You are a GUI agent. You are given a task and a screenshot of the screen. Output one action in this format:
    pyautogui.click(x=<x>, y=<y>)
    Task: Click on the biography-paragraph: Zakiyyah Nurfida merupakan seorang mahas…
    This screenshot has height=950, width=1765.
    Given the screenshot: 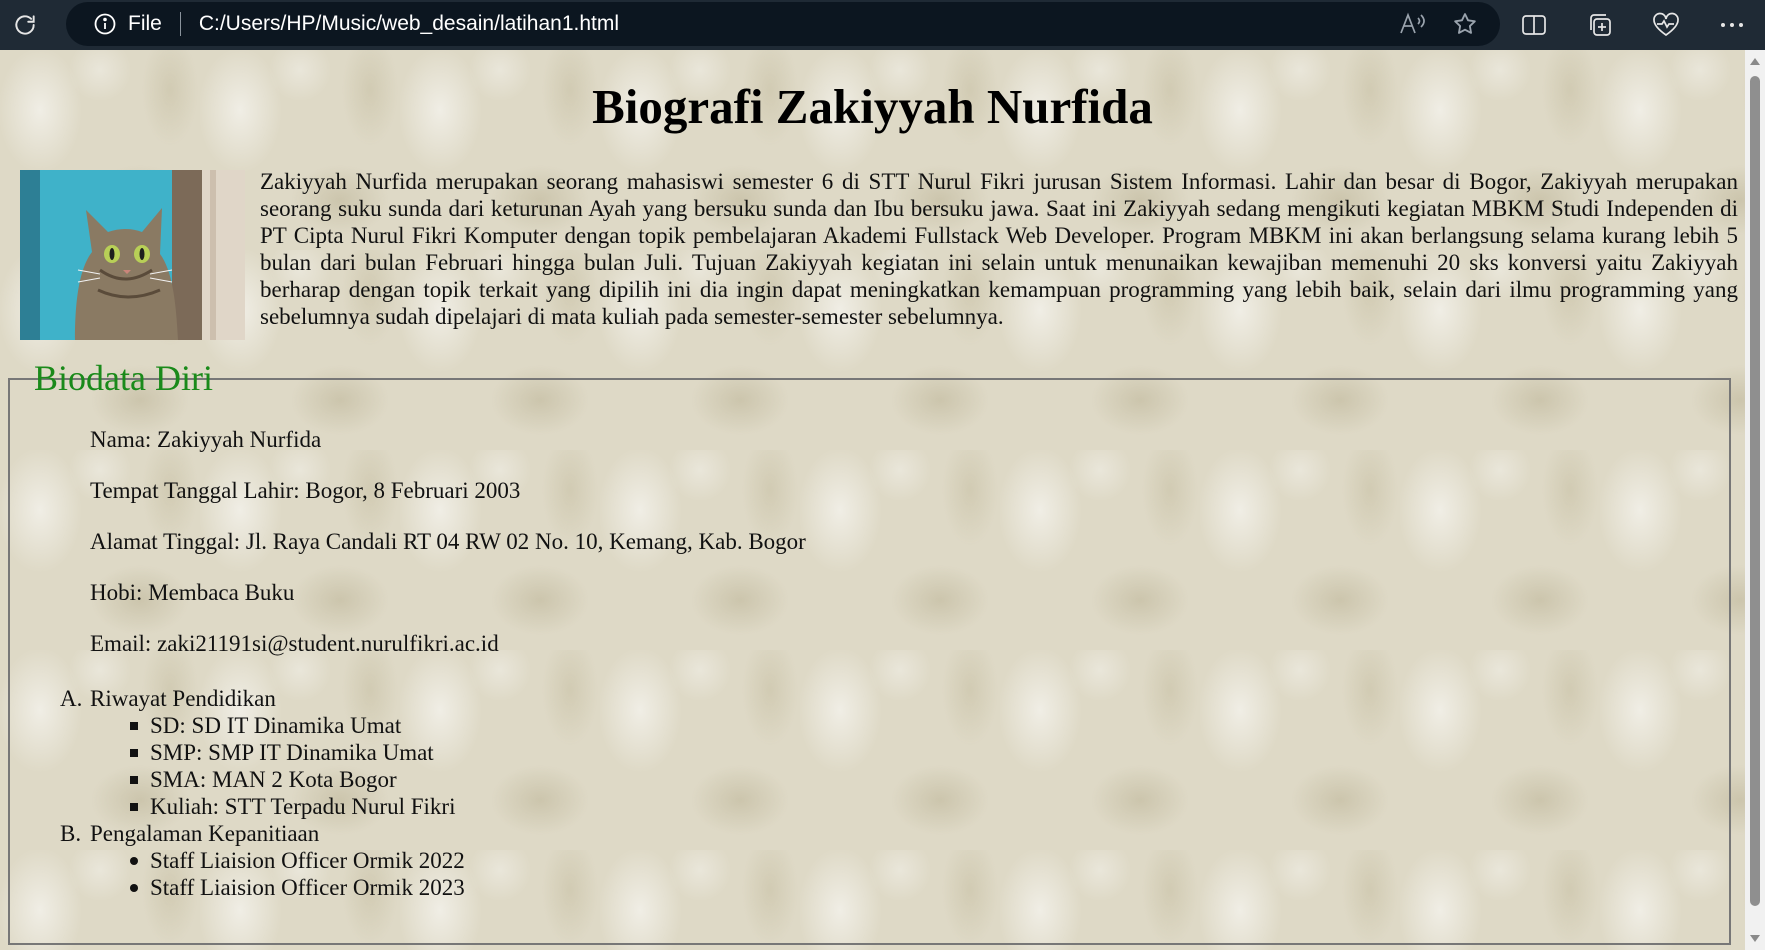 What is the action you would take?
    pyautogui.click(x=999, y=249)
    